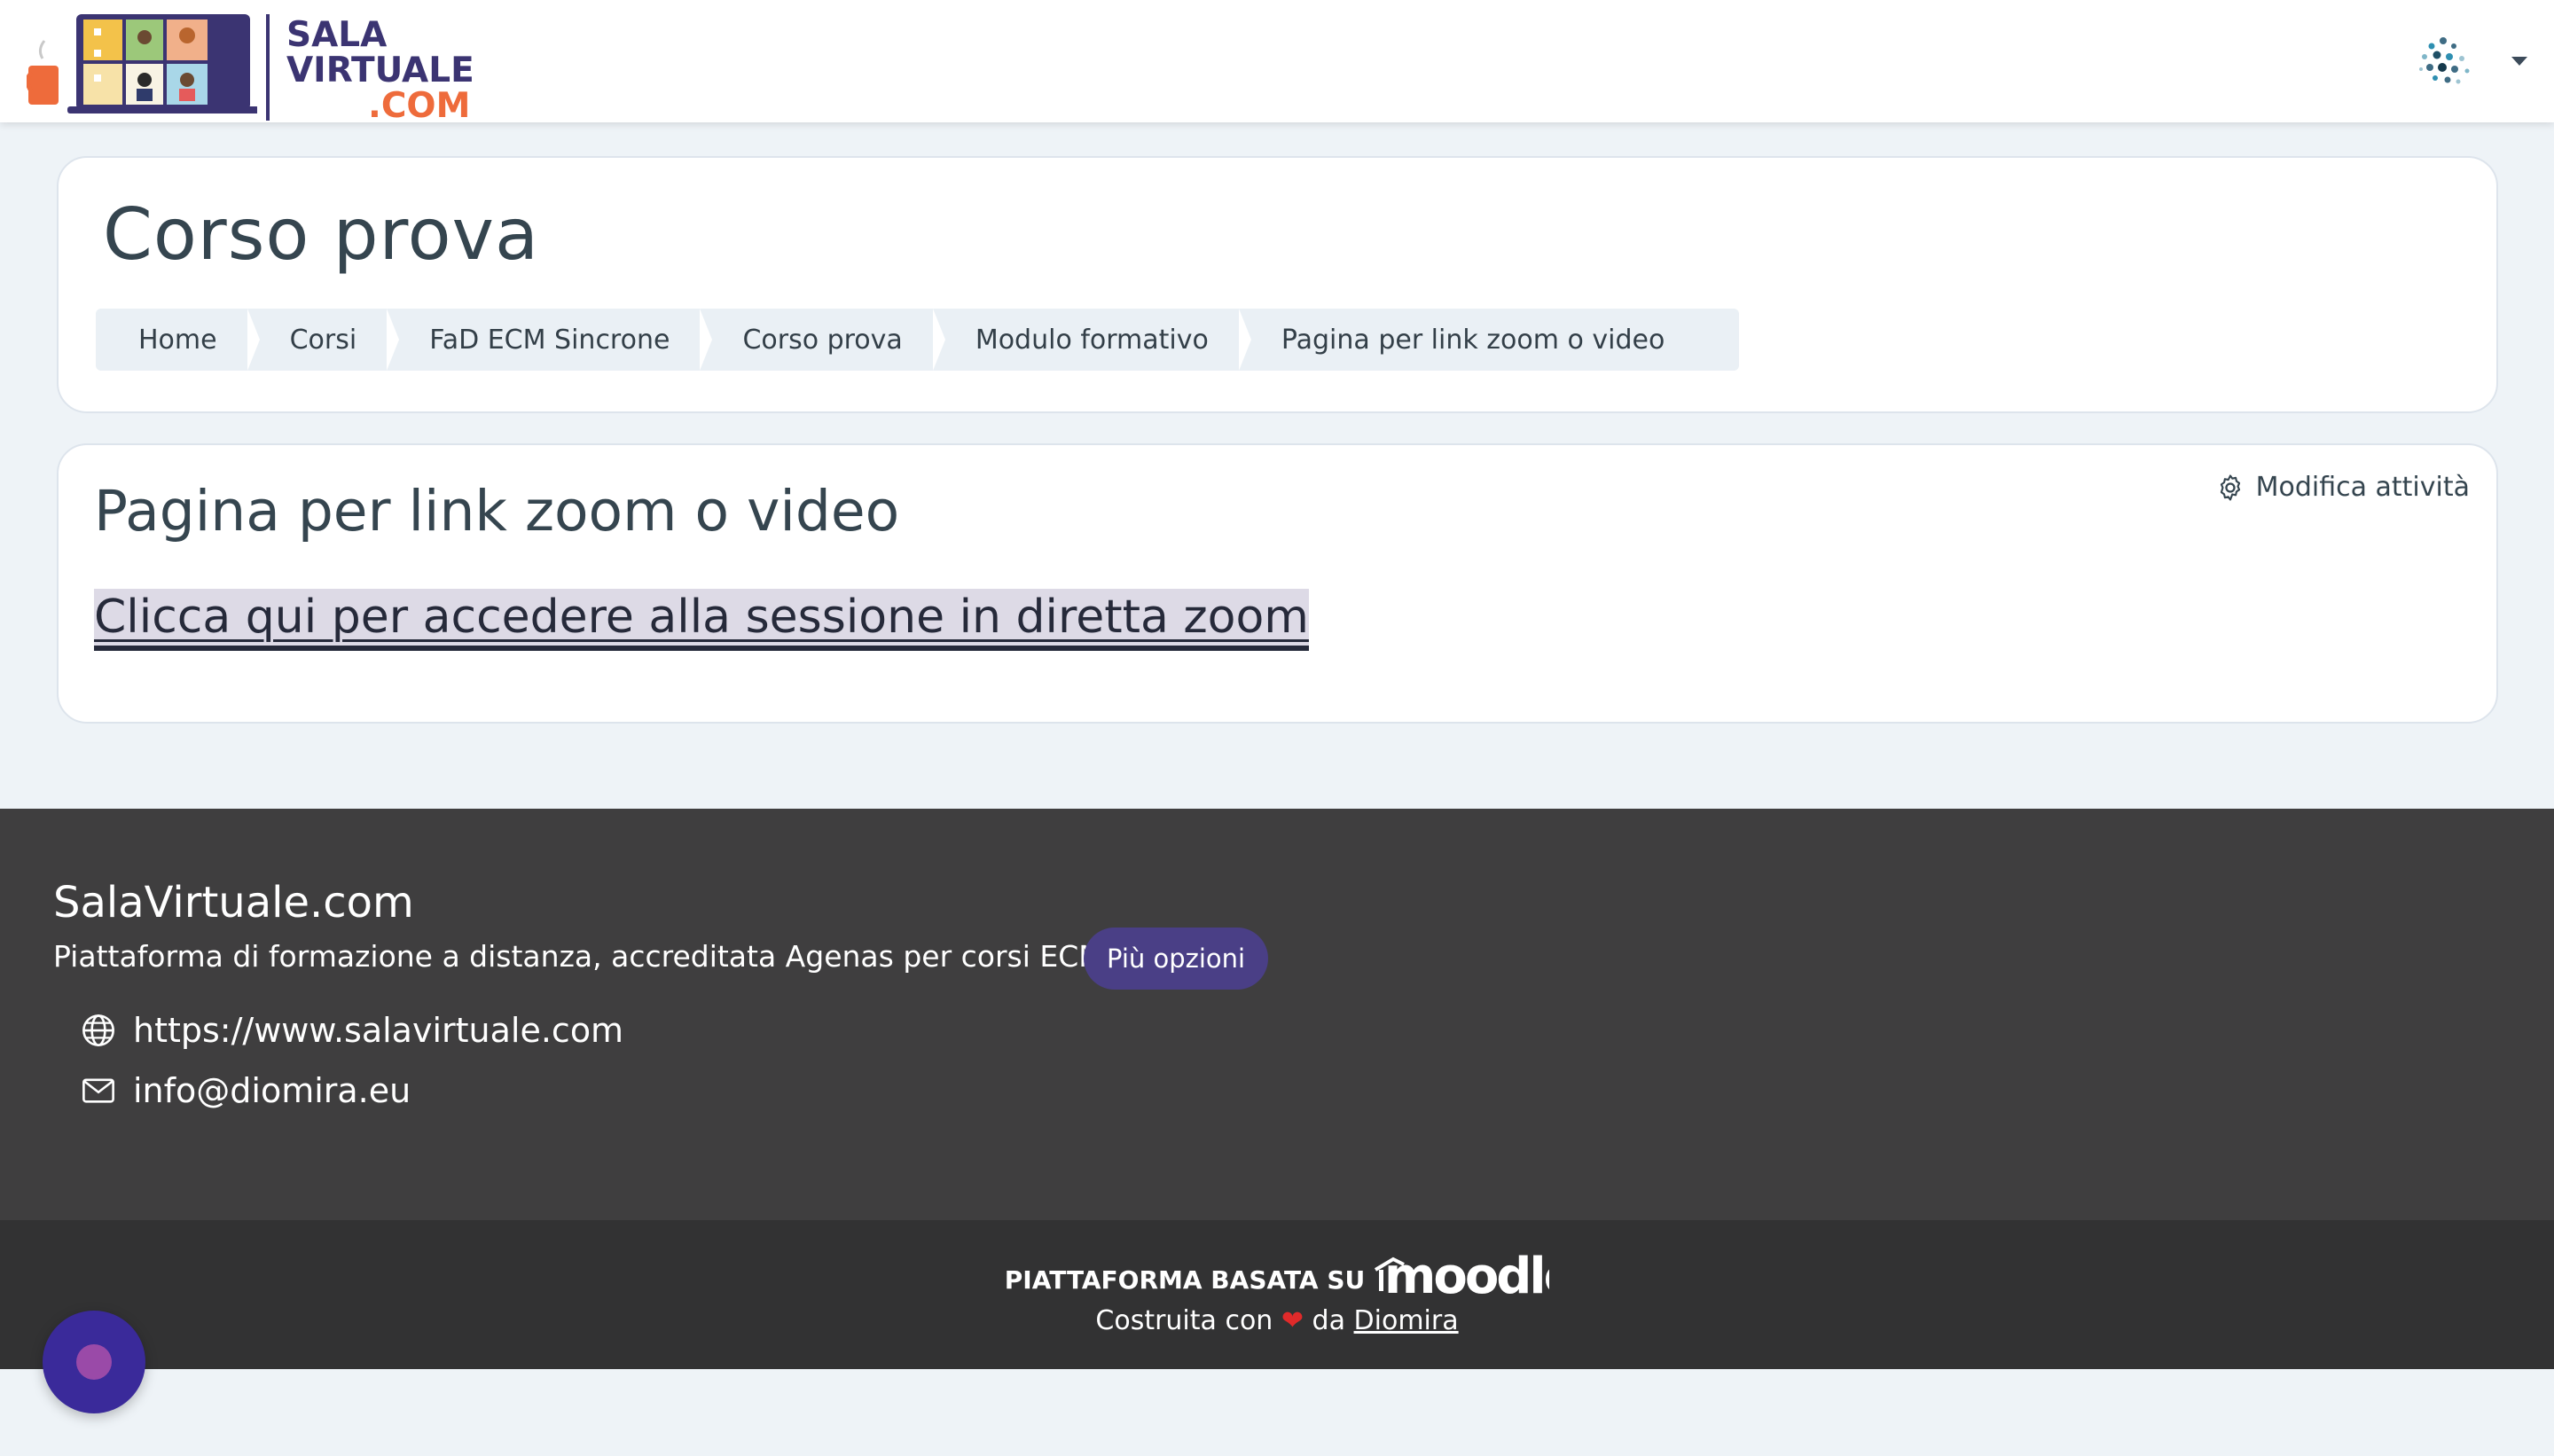  I want to click on chat-launcher-button, so click(94, 1362).